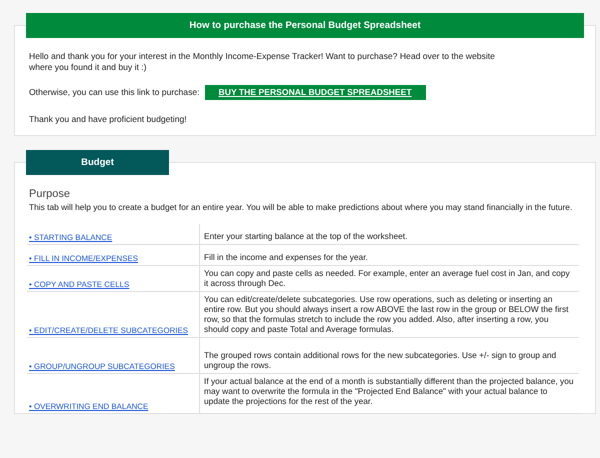 The image size is (600, 458). Describe the element at coordinates (389, 391) in the screenshot. I see `topic-description: If your actual balance at the end of a month is substantially different than the projected balance, you may want to overwrite the formula in the "Projected End Balance" with your actual balance to update the projections for the rest of the year.` at that location.